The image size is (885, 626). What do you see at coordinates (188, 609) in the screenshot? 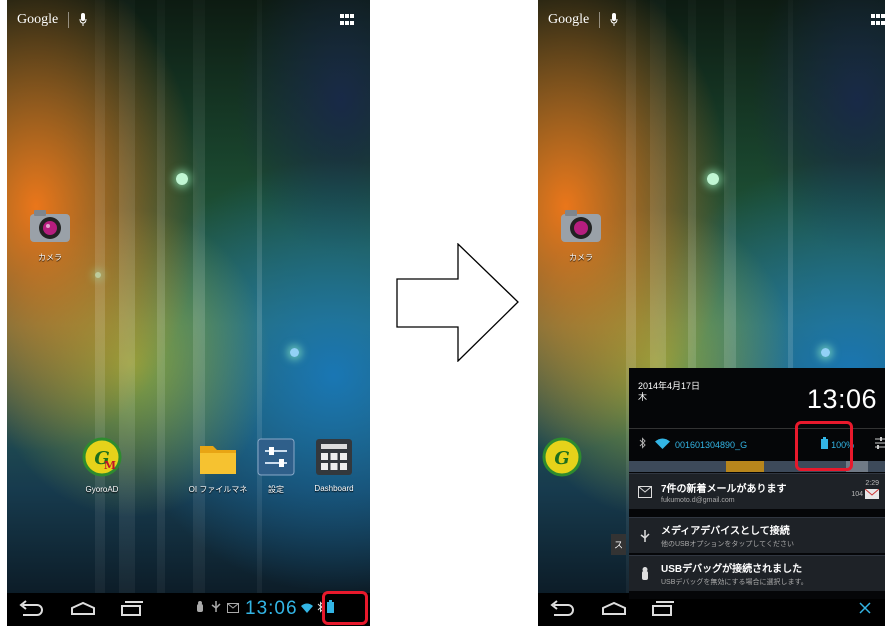
I see `system-navigation-bar: 13:06` at bounding box center [188, 609].